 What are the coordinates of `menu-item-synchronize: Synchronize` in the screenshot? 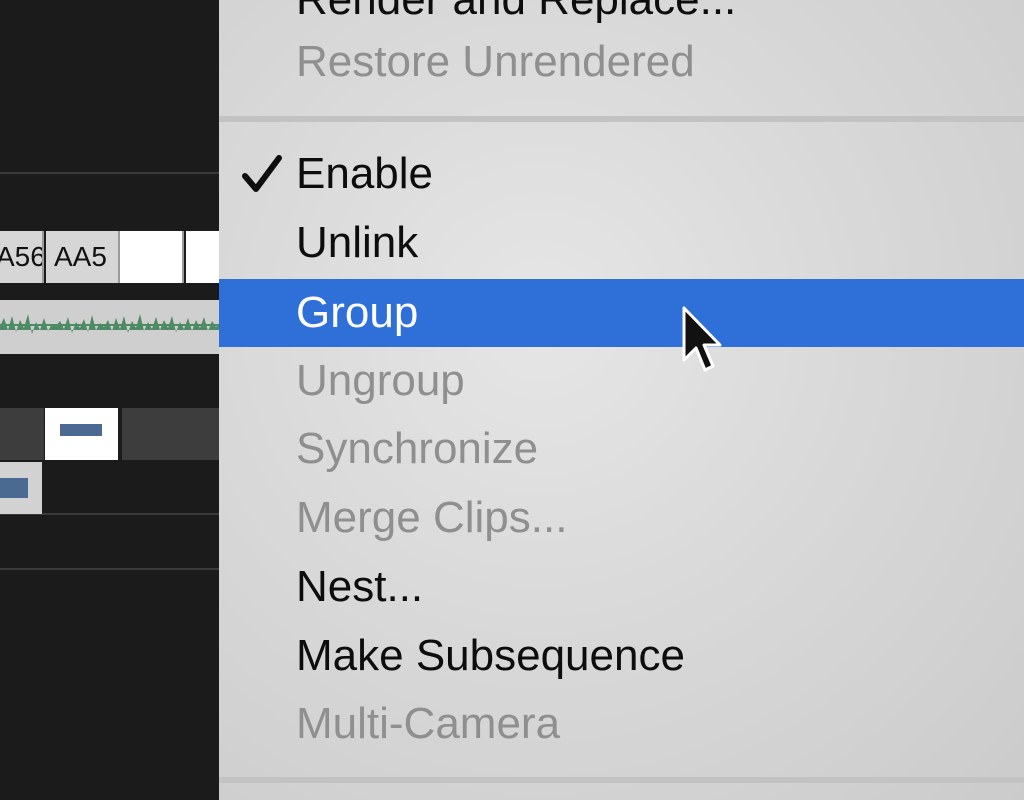 It's located at (621, 449).